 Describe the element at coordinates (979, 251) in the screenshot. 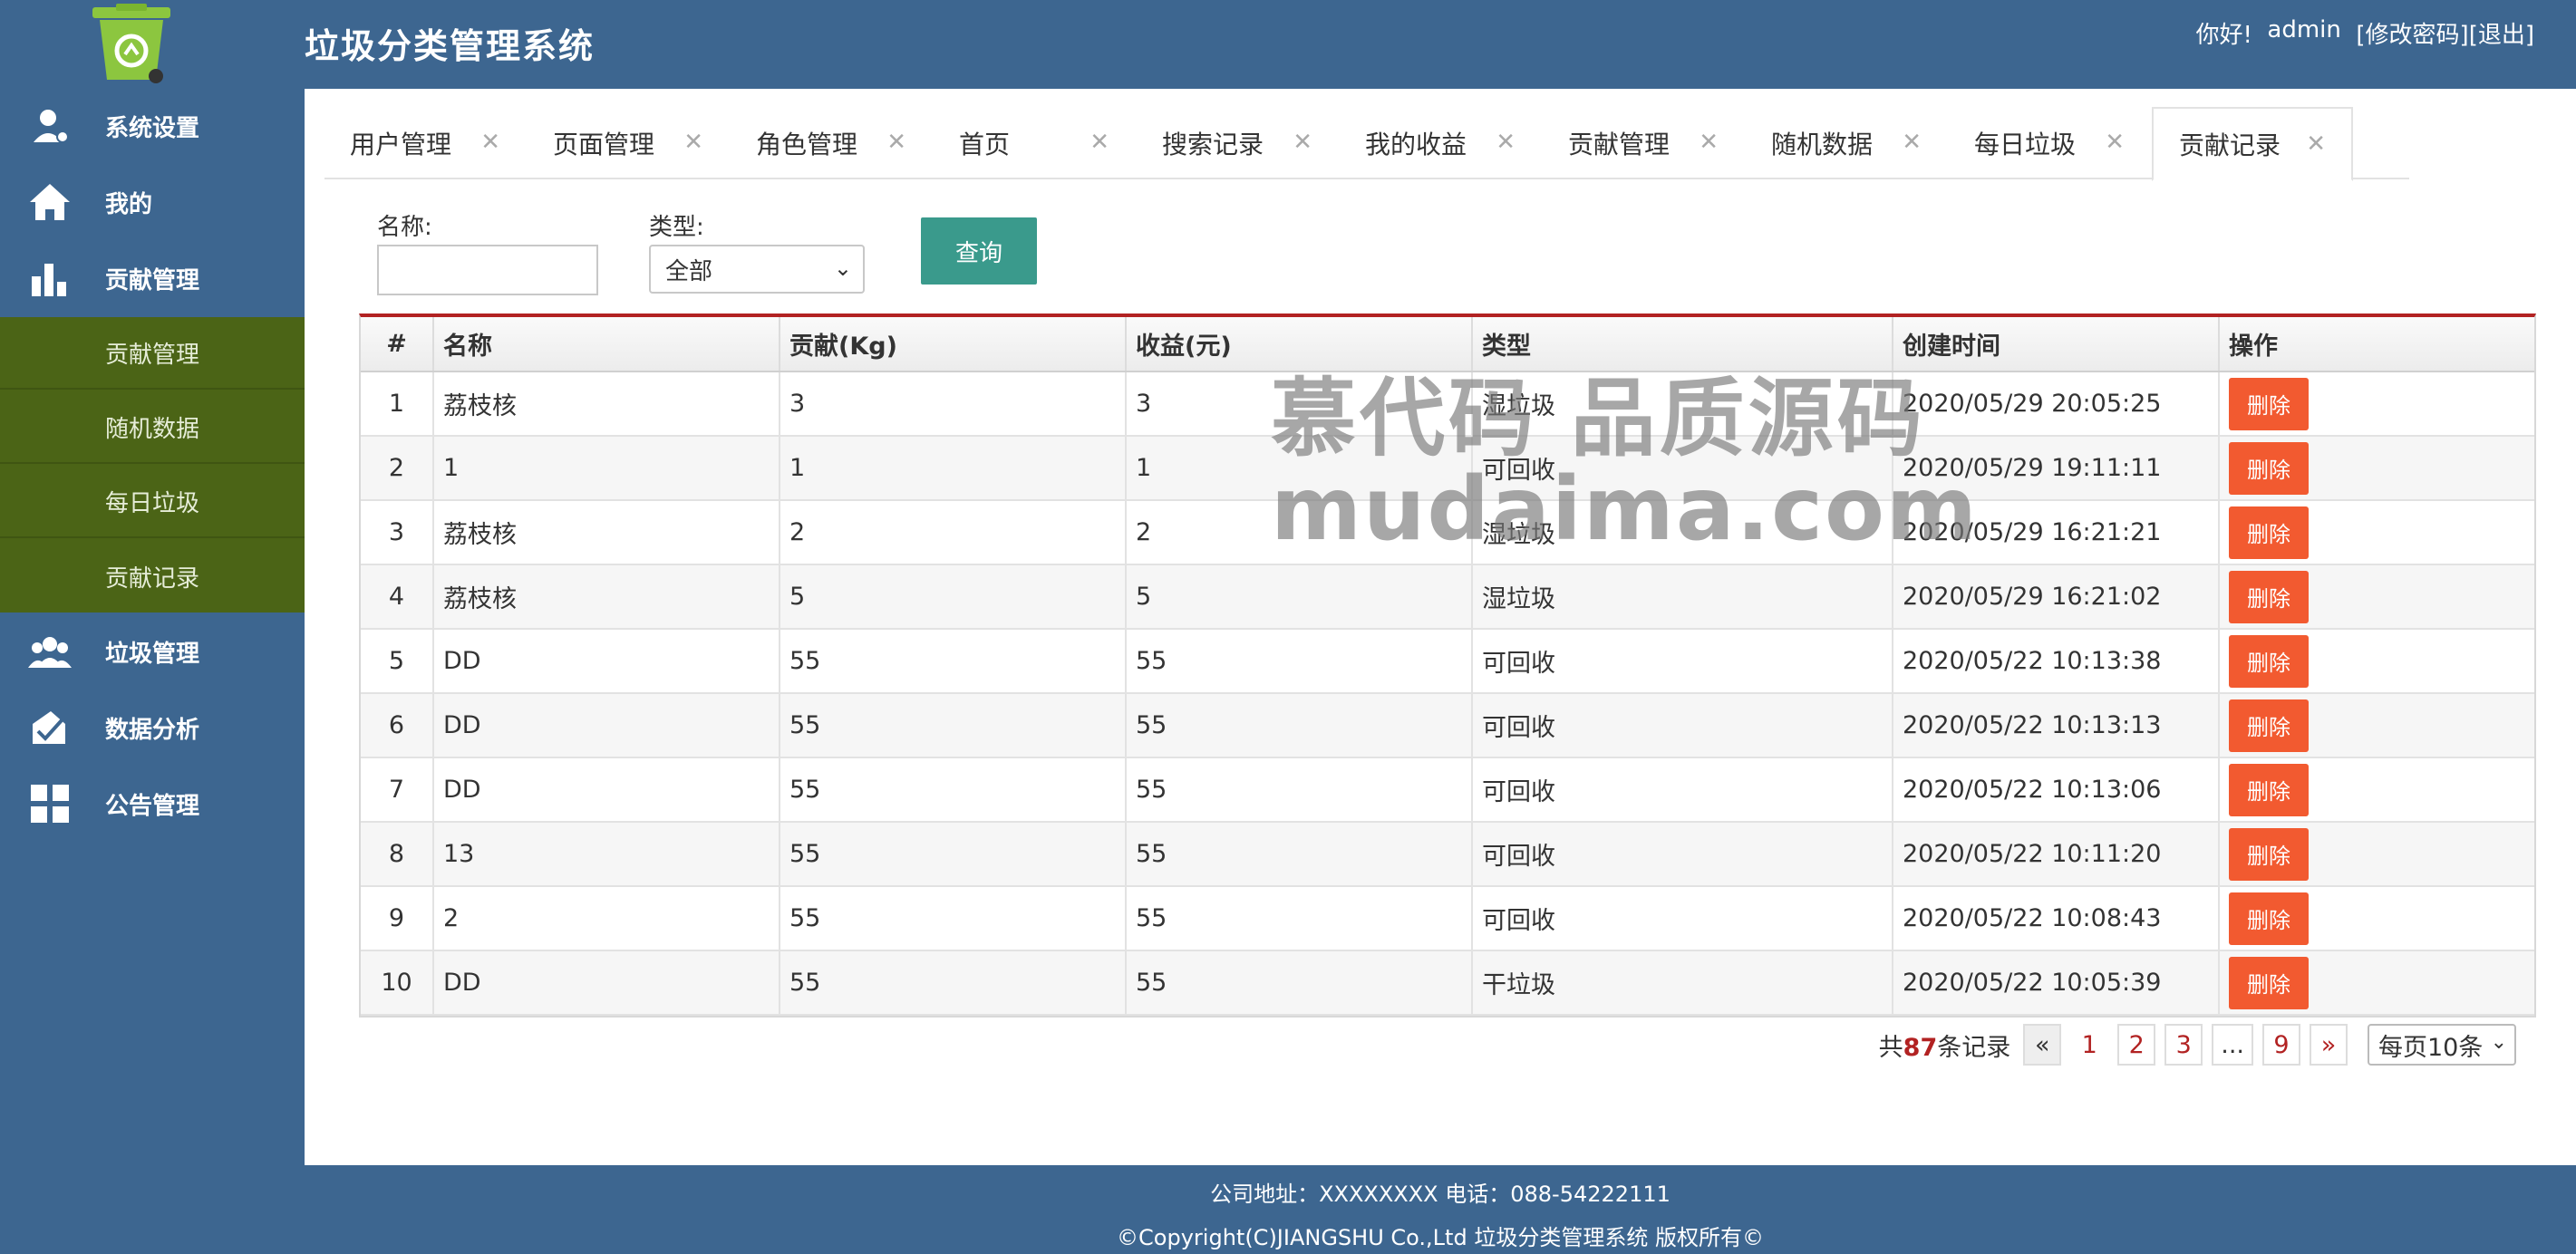

I see `query-button: 查询` at that location.